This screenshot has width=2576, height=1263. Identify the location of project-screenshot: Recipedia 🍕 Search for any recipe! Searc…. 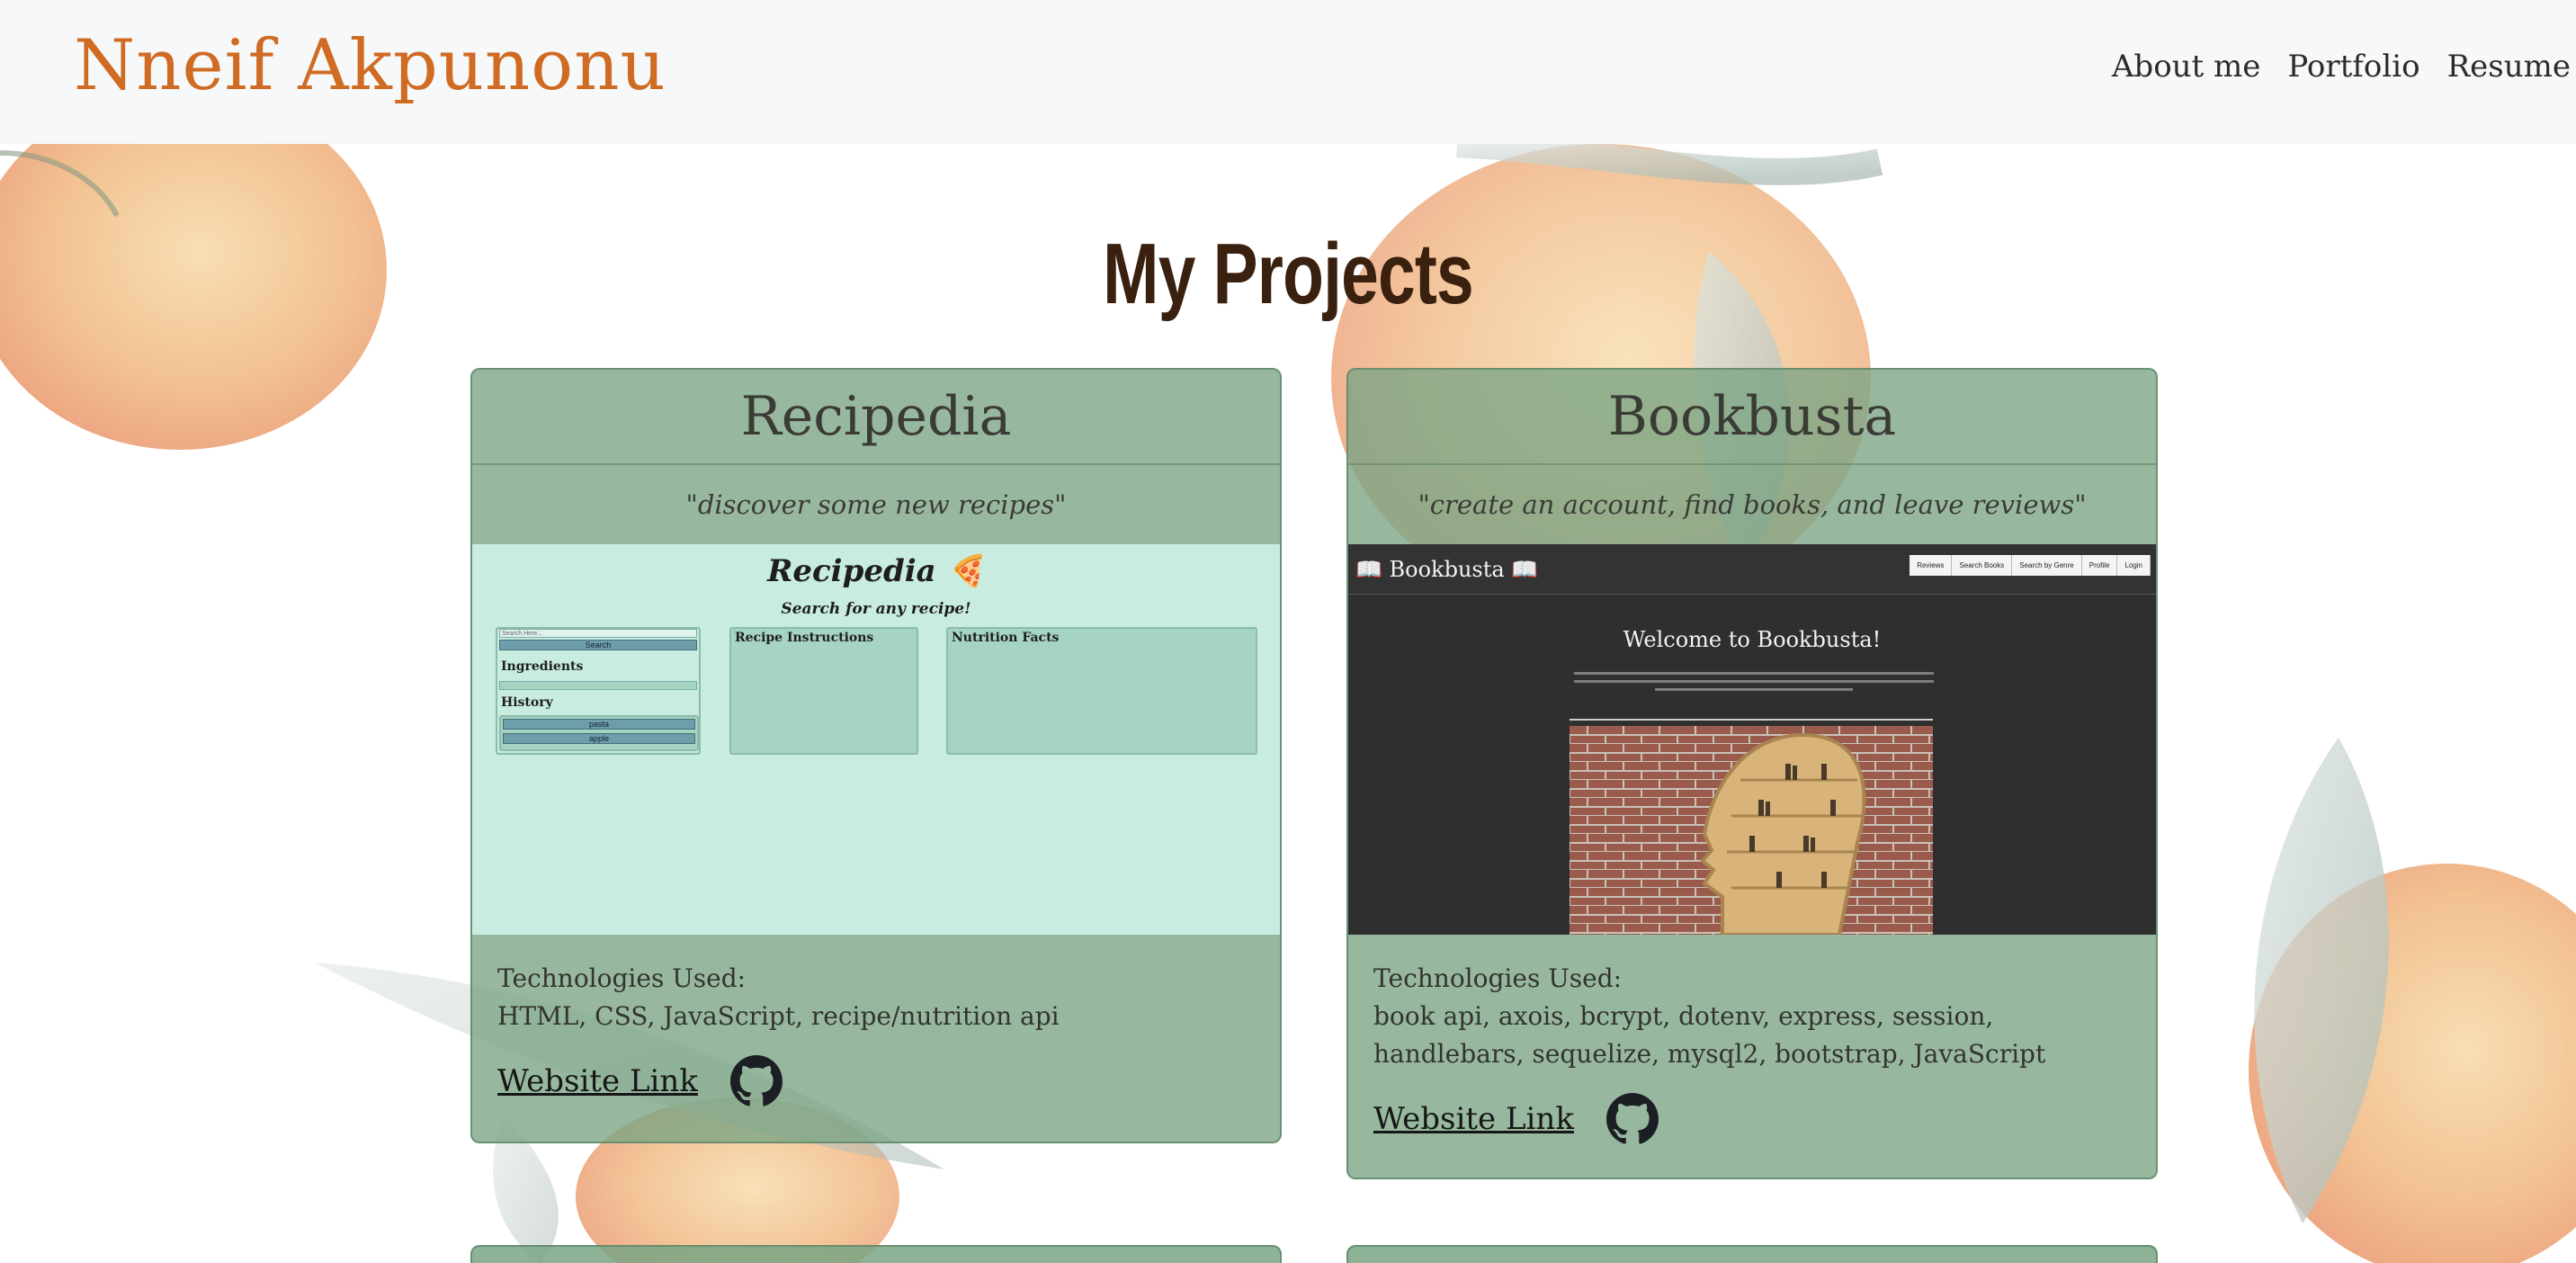
(876, 739).